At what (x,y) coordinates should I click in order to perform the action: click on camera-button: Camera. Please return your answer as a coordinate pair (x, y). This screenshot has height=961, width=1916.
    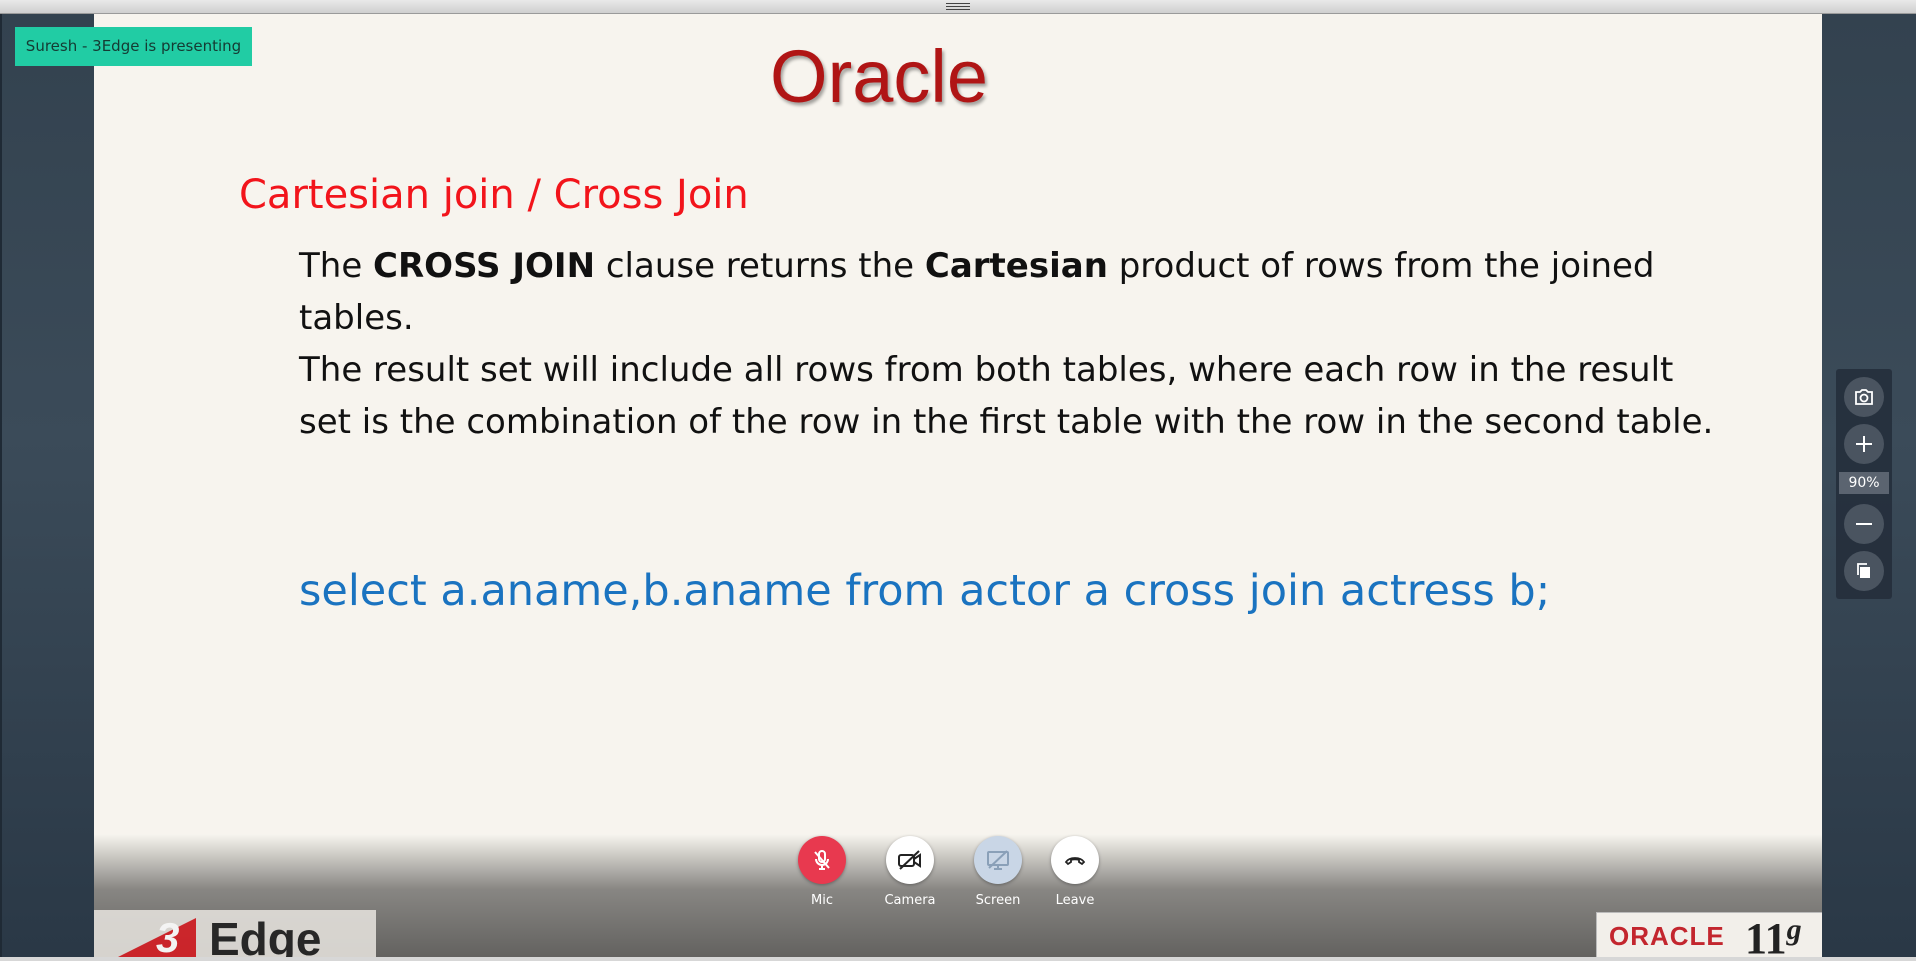
    Looking at the image, I should click on (910, 872).